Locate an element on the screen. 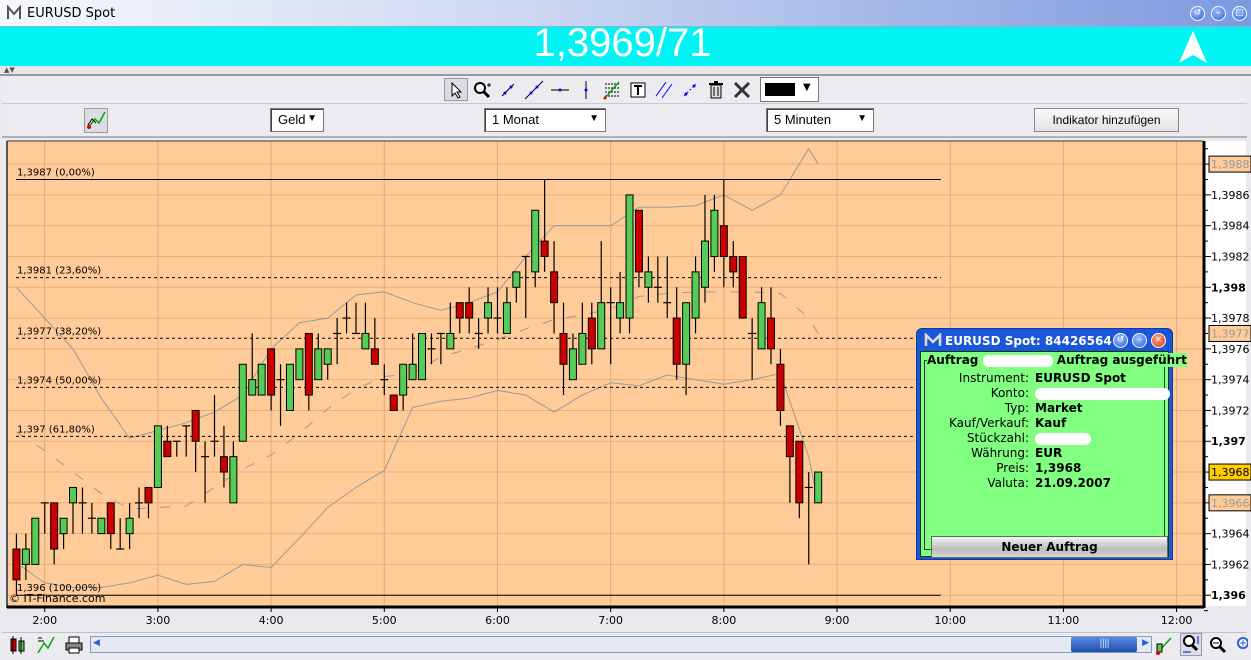  print-icon is located at coordinates (74, 645).